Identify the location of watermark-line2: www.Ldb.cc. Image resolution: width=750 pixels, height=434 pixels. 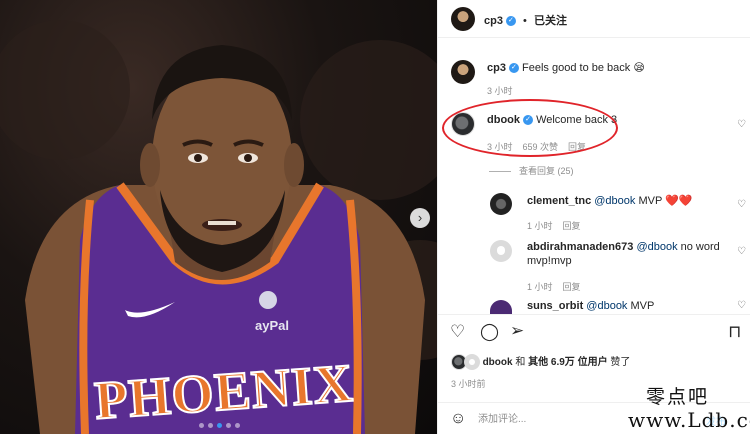
(689, 420).